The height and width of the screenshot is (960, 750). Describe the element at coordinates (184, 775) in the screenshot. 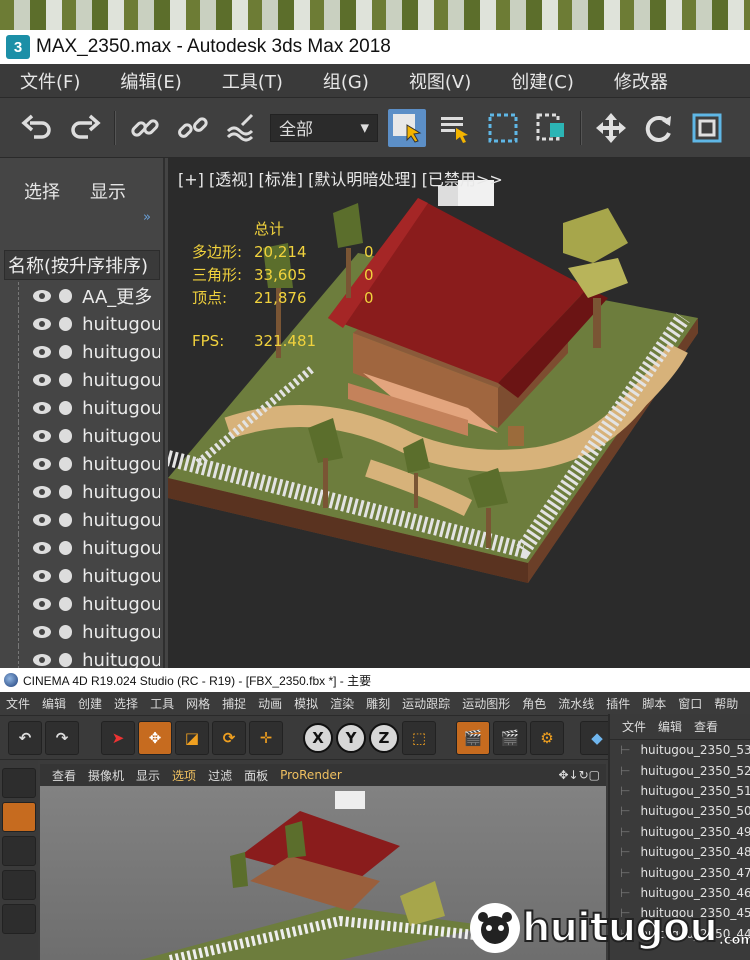

I see `vp-menu-options: 选项` at that location.